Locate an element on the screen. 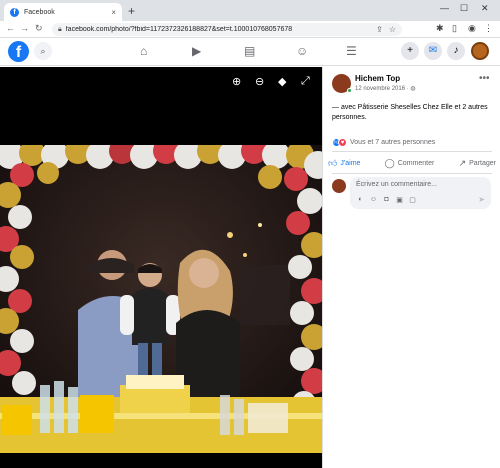  menu-icon: ☰ is located at coordinates (351, 51).